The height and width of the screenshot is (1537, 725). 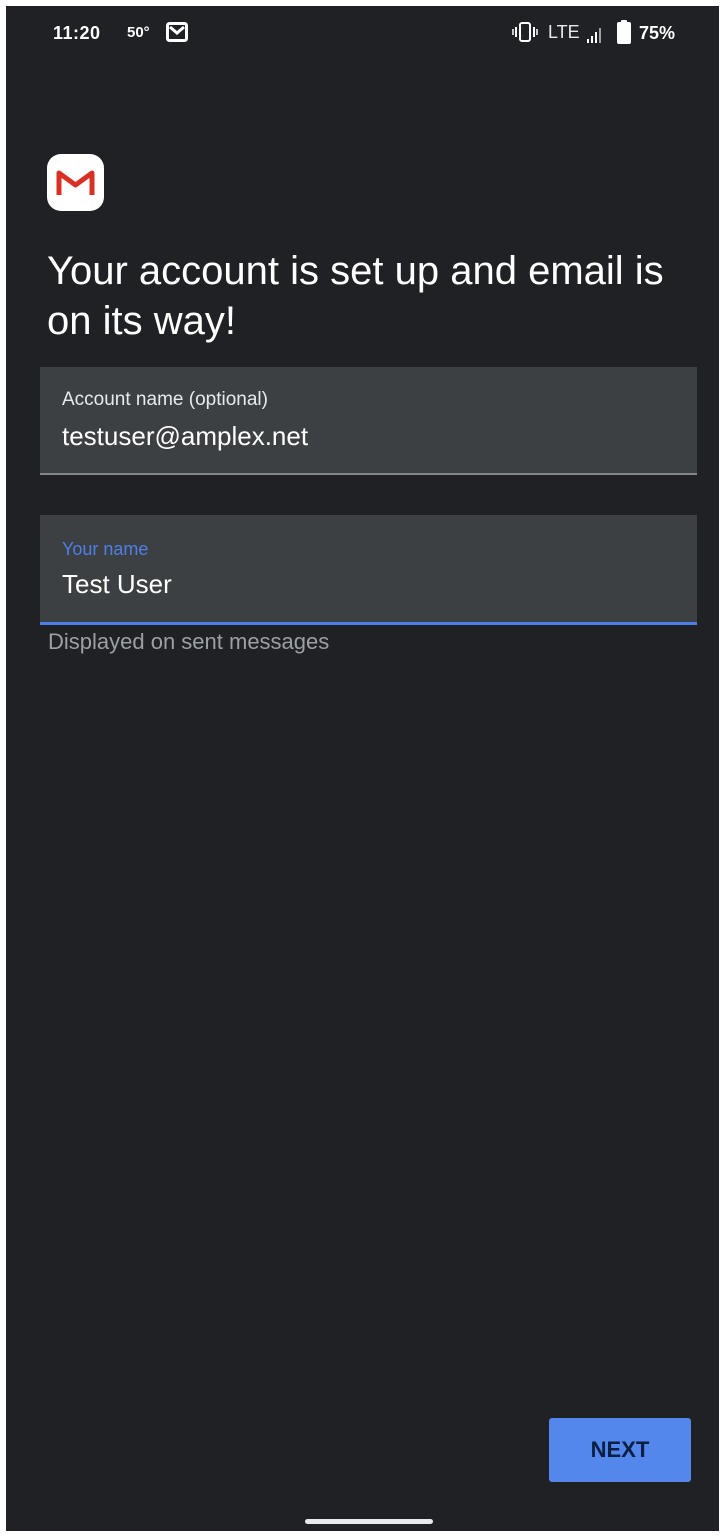 What do you see at coordinates (596, 35) in the screenshot?
I see `signal-icon` at bounding box center [596, 35].